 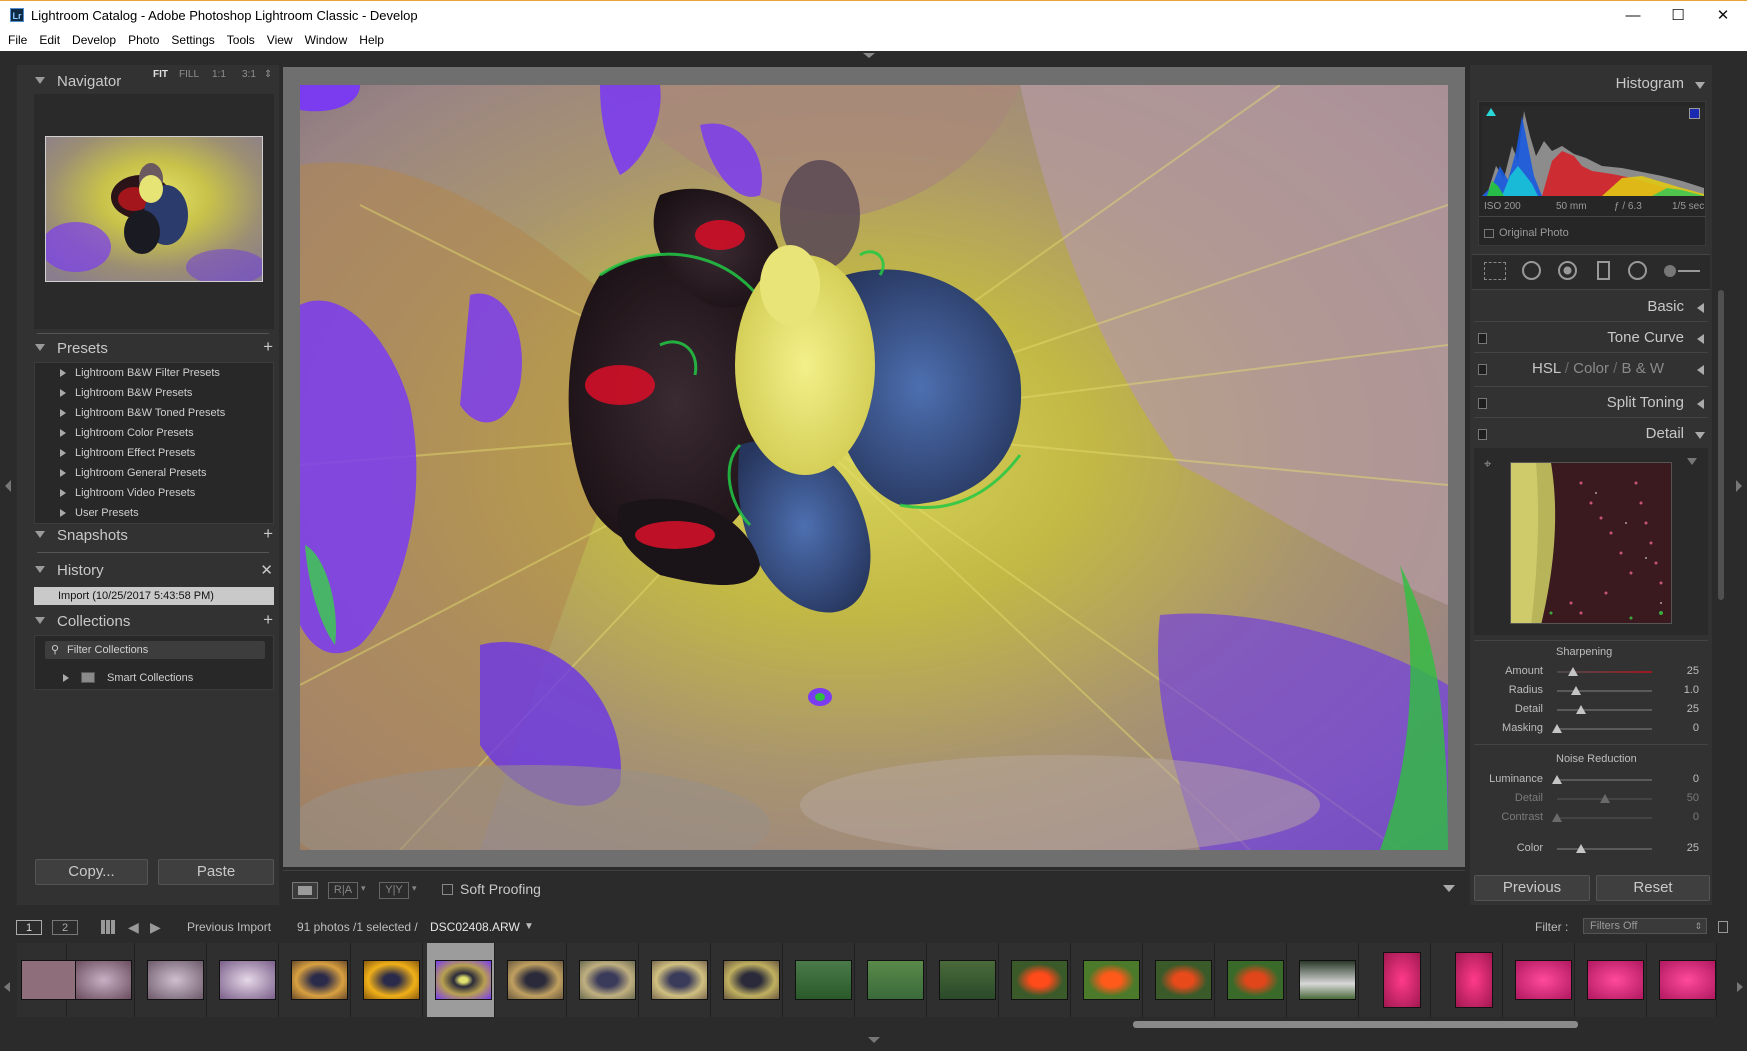 What do you see at coordinates (154, 209) in the screenshot?
I see `navigator-thumbnail` at bounding box center [154, 209].